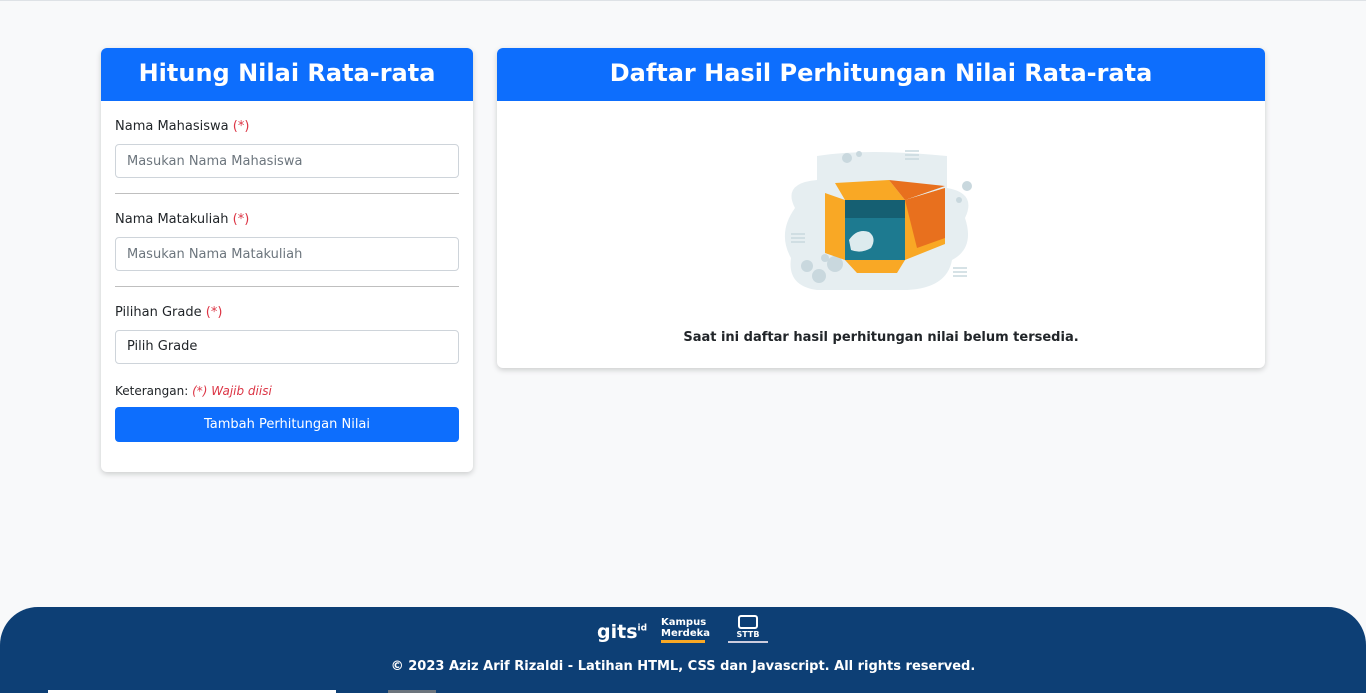 The width and height of the screenshot is (1366, 693). I want to click on gits-logo-text: gits, so click(617, 632).